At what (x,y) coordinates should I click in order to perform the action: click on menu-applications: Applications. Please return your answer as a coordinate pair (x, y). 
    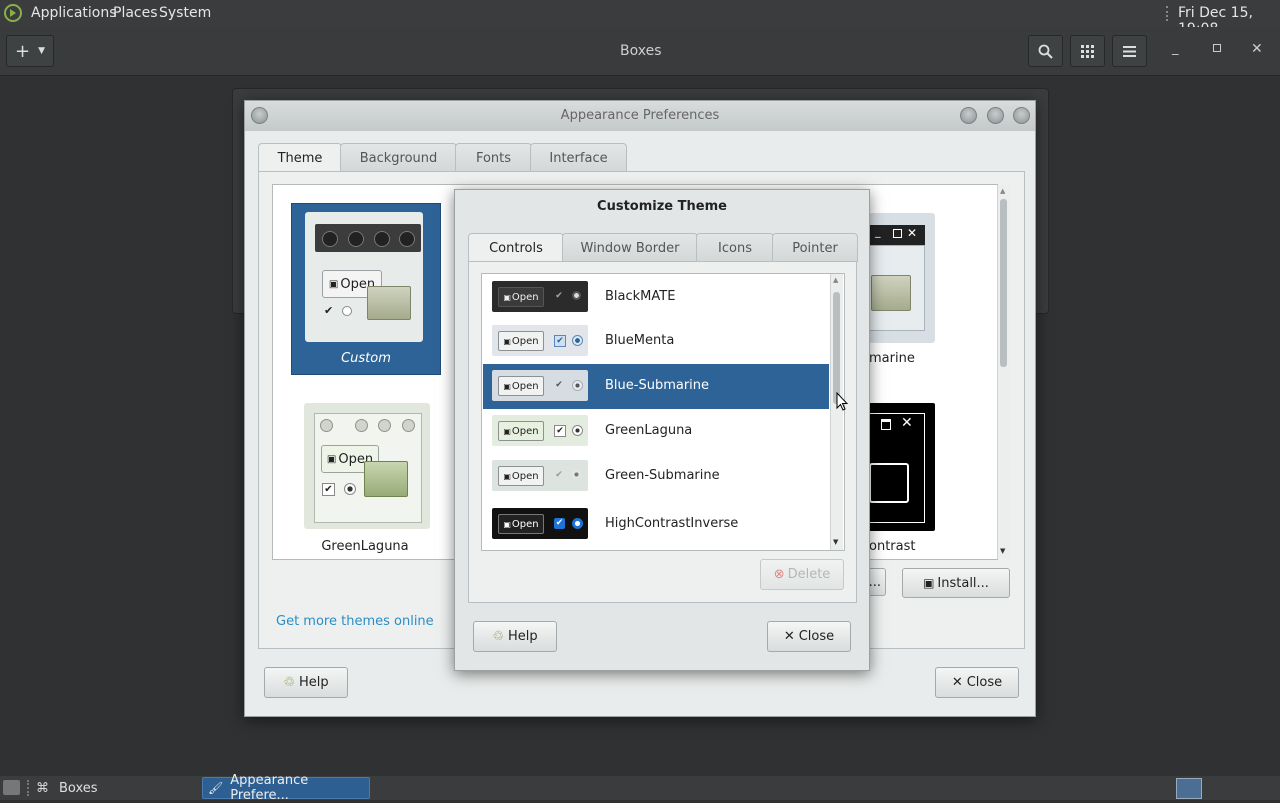
    Looking at the image, I should click on (74, 13).